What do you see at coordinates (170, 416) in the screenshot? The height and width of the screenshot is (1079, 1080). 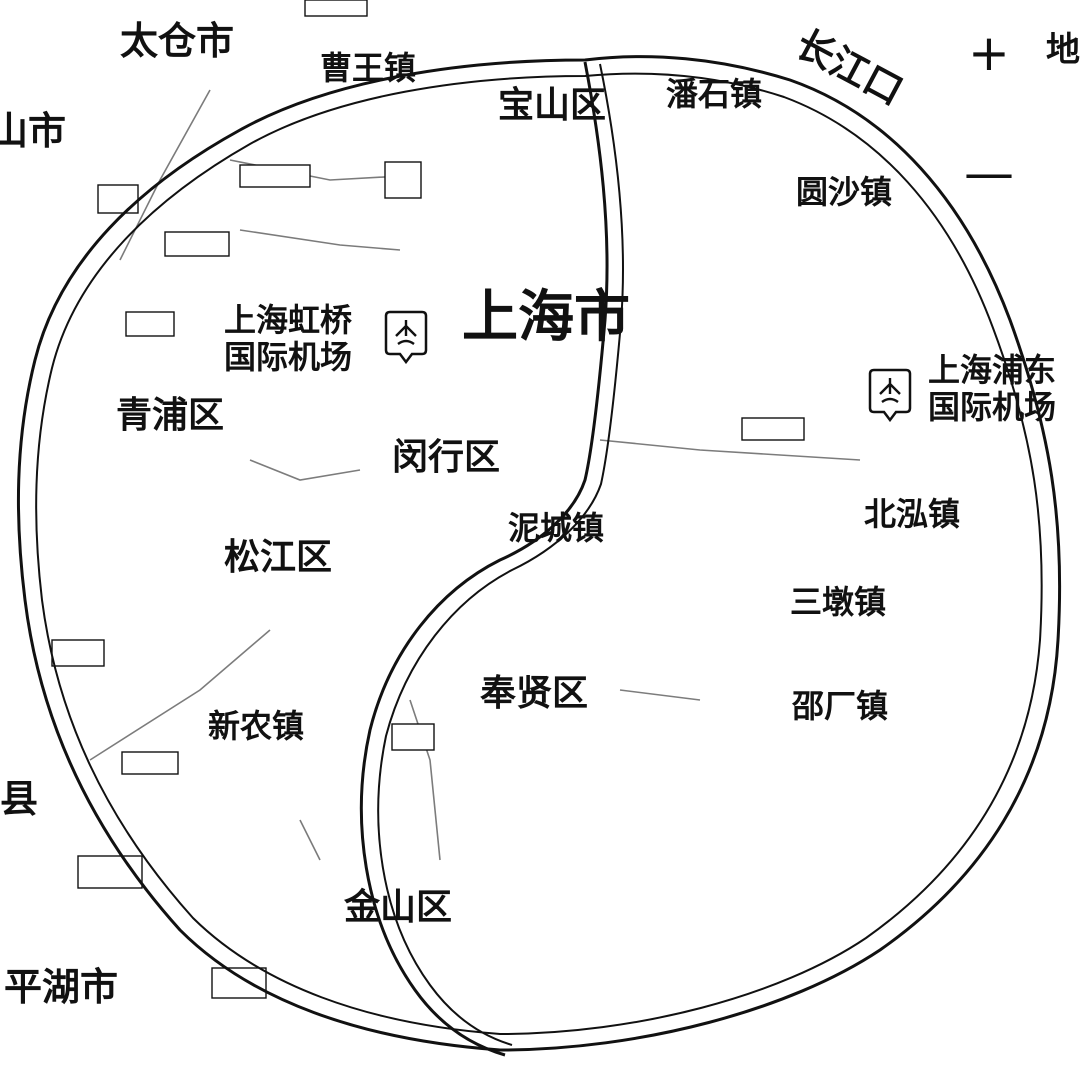 I see `district-label-qingpu: 青浦区` at bounding box center [170, 416].